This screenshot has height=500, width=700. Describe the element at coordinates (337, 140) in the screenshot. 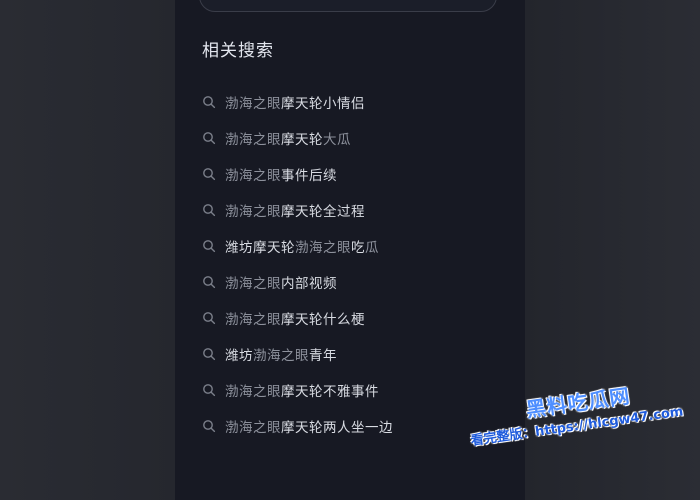

I see `related-search-segment: 大瓜` at that location.